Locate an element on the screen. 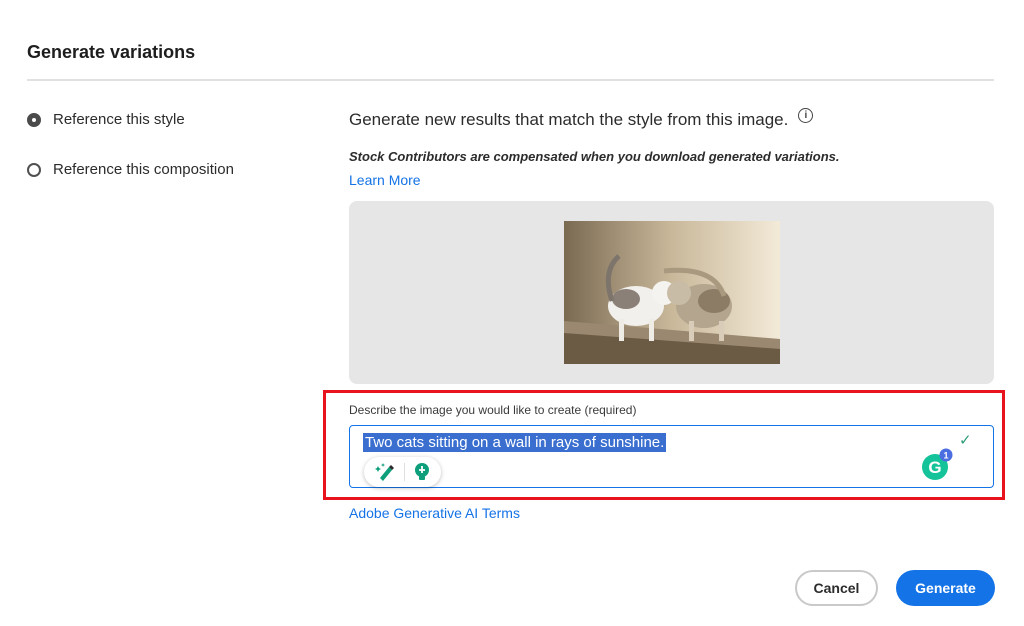 The image size is (1024, 626). generative-ai-terms-link: Adobe Generative AI Terms is located at coordinates (434, 513).